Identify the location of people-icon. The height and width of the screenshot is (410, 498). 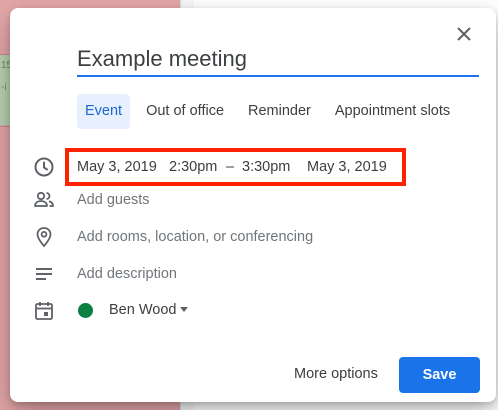
(44, 199).